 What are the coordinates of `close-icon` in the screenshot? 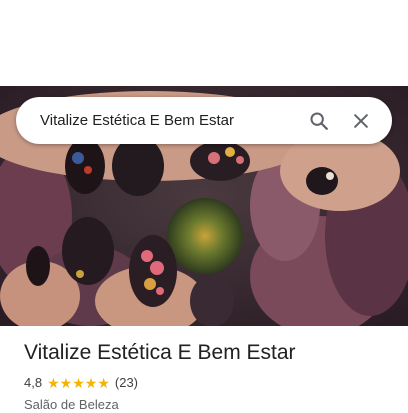 It's located at (361, 120).